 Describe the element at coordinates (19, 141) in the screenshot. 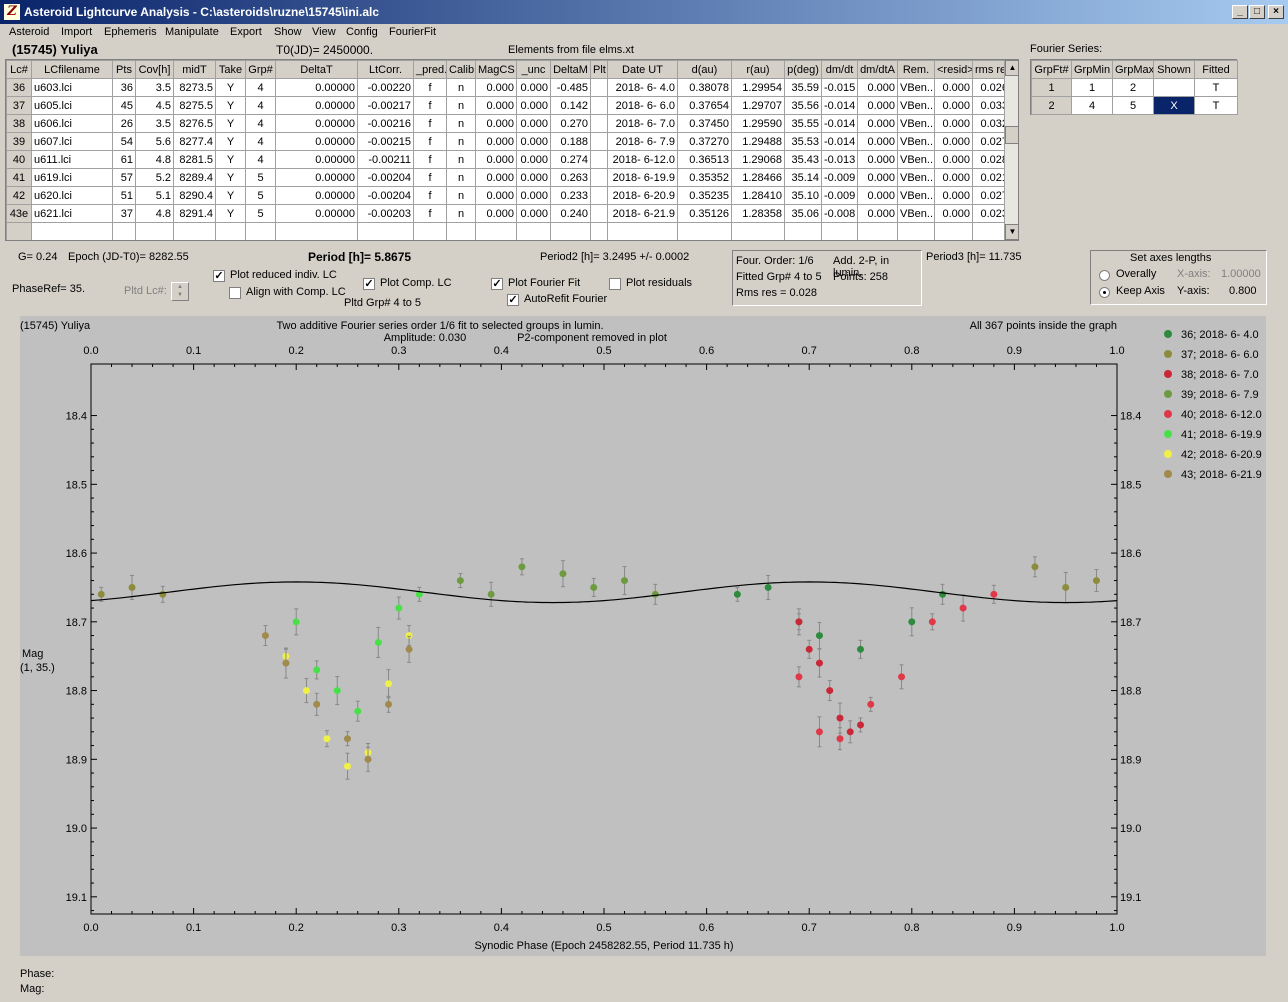

I see `table-cell: 39` at that location.